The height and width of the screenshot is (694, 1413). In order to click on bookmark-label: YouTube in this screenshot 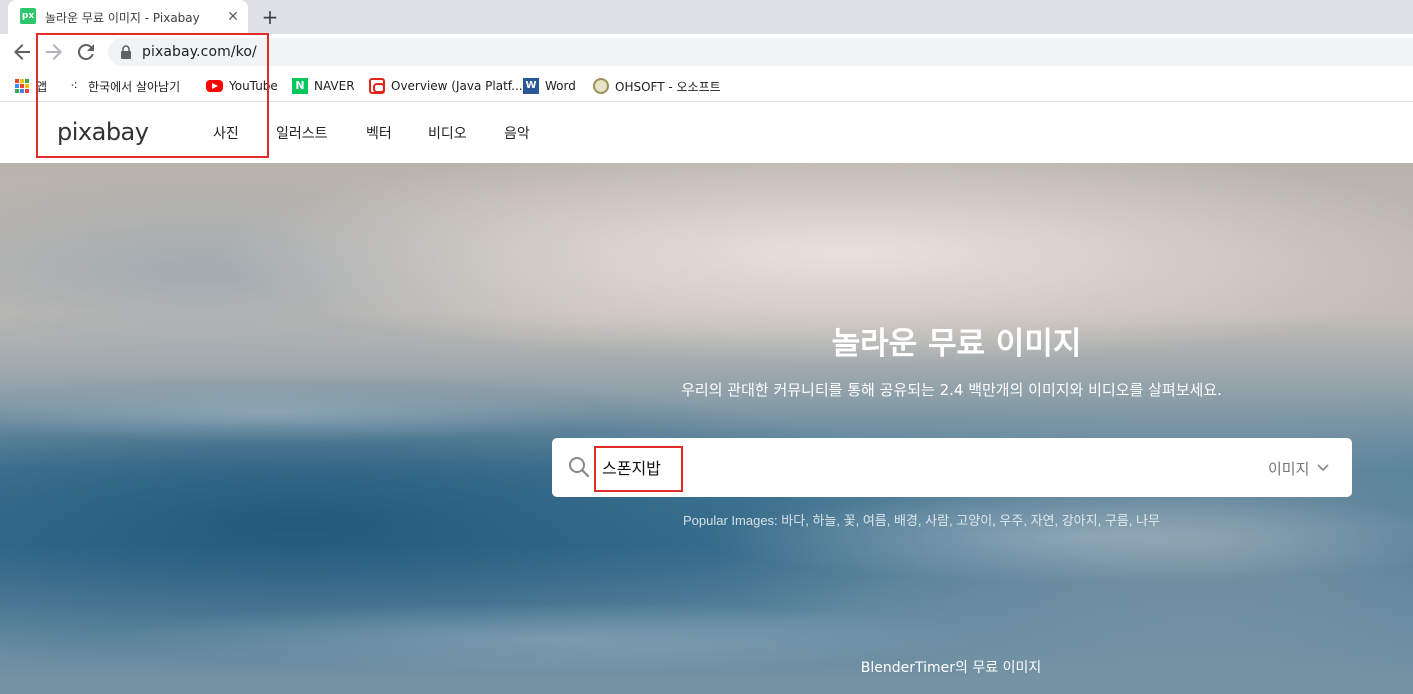, I will do `click(253, 86)`.